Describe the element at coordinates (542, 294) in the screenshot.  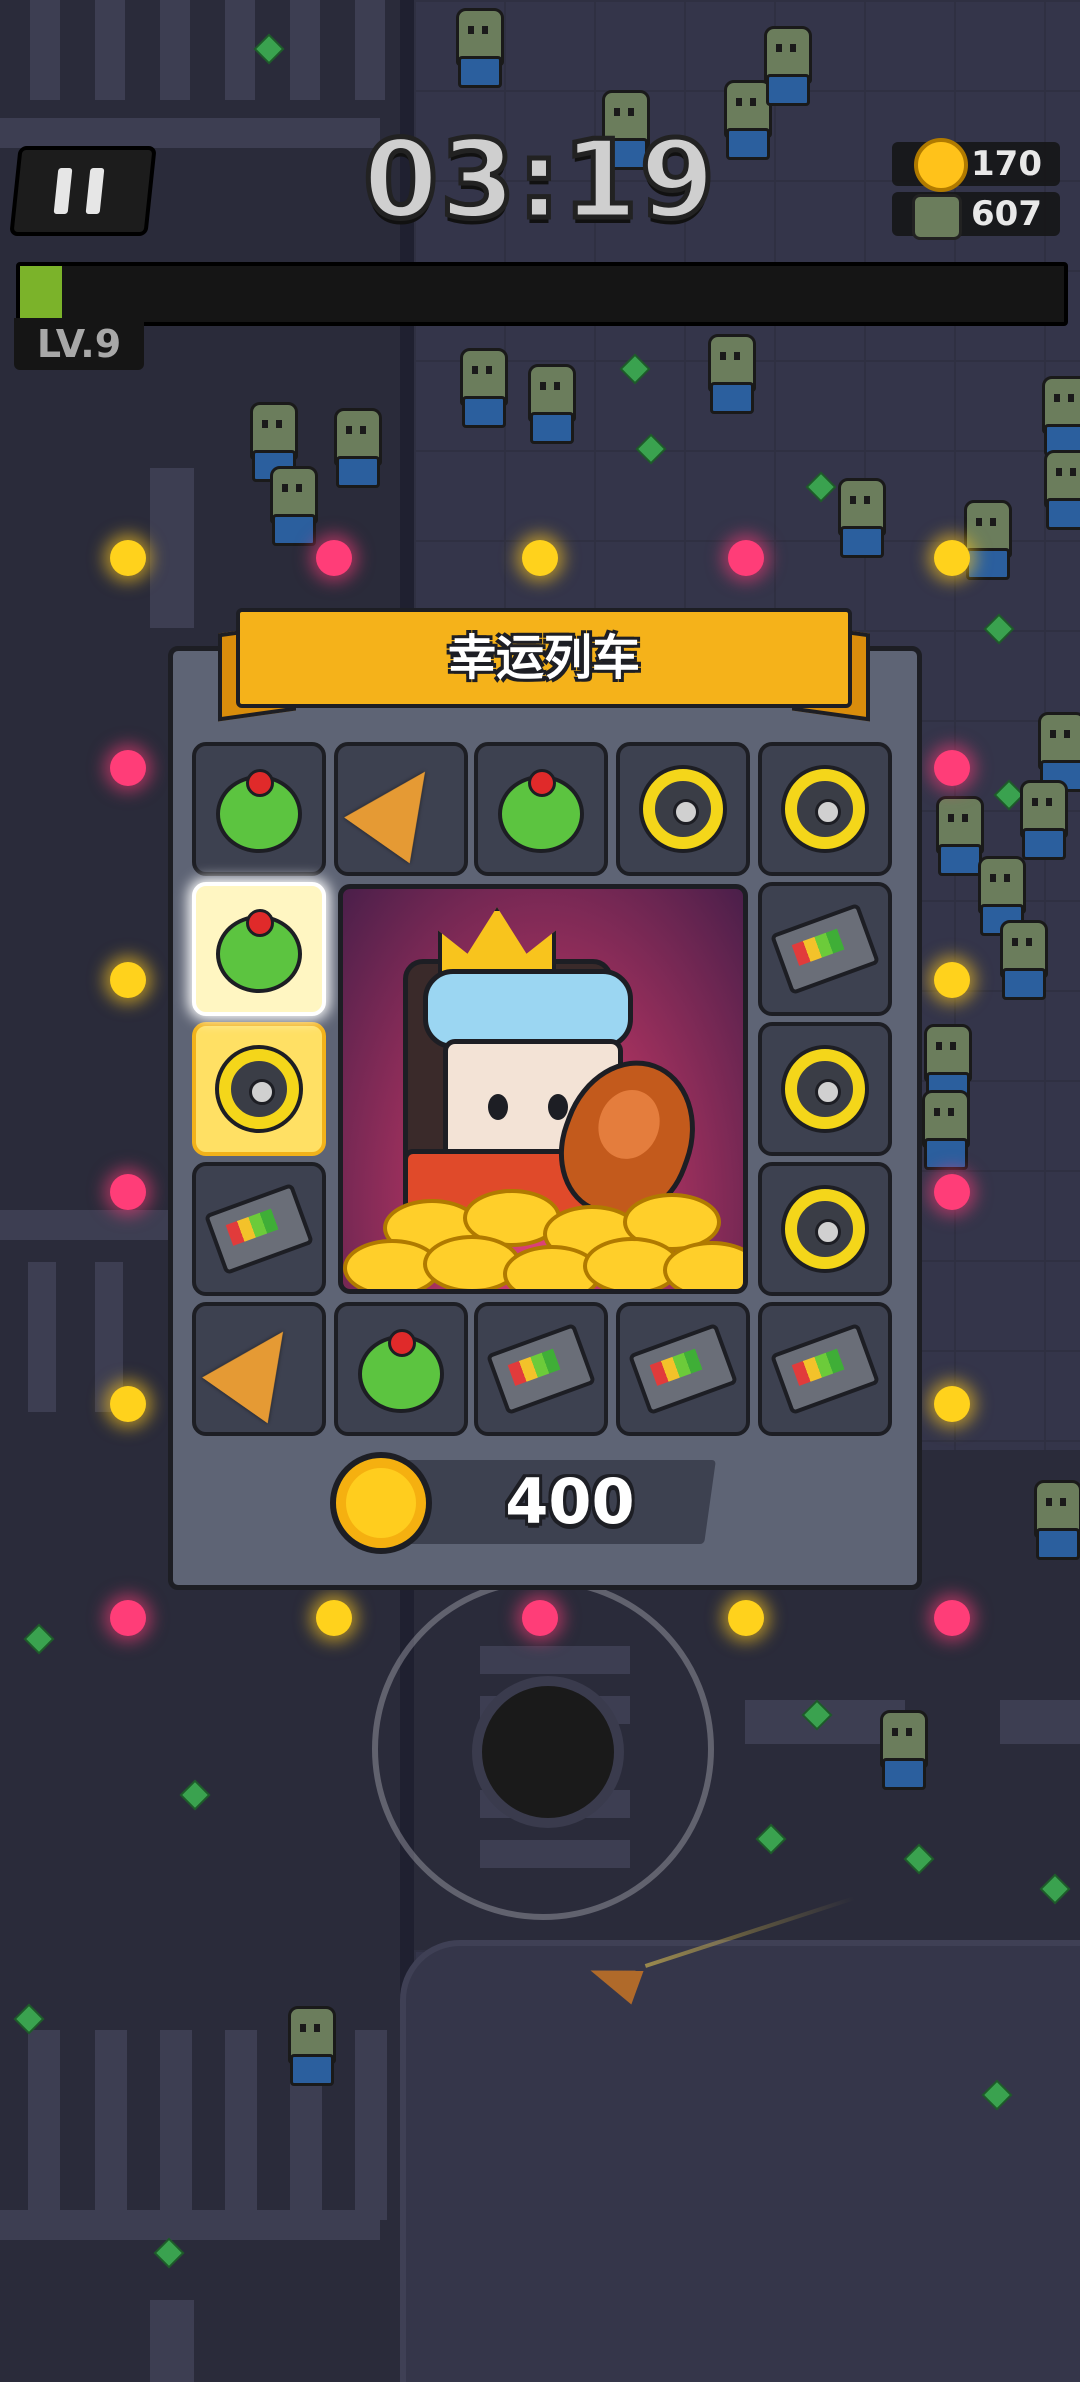
I see `xp-bar` at that location.